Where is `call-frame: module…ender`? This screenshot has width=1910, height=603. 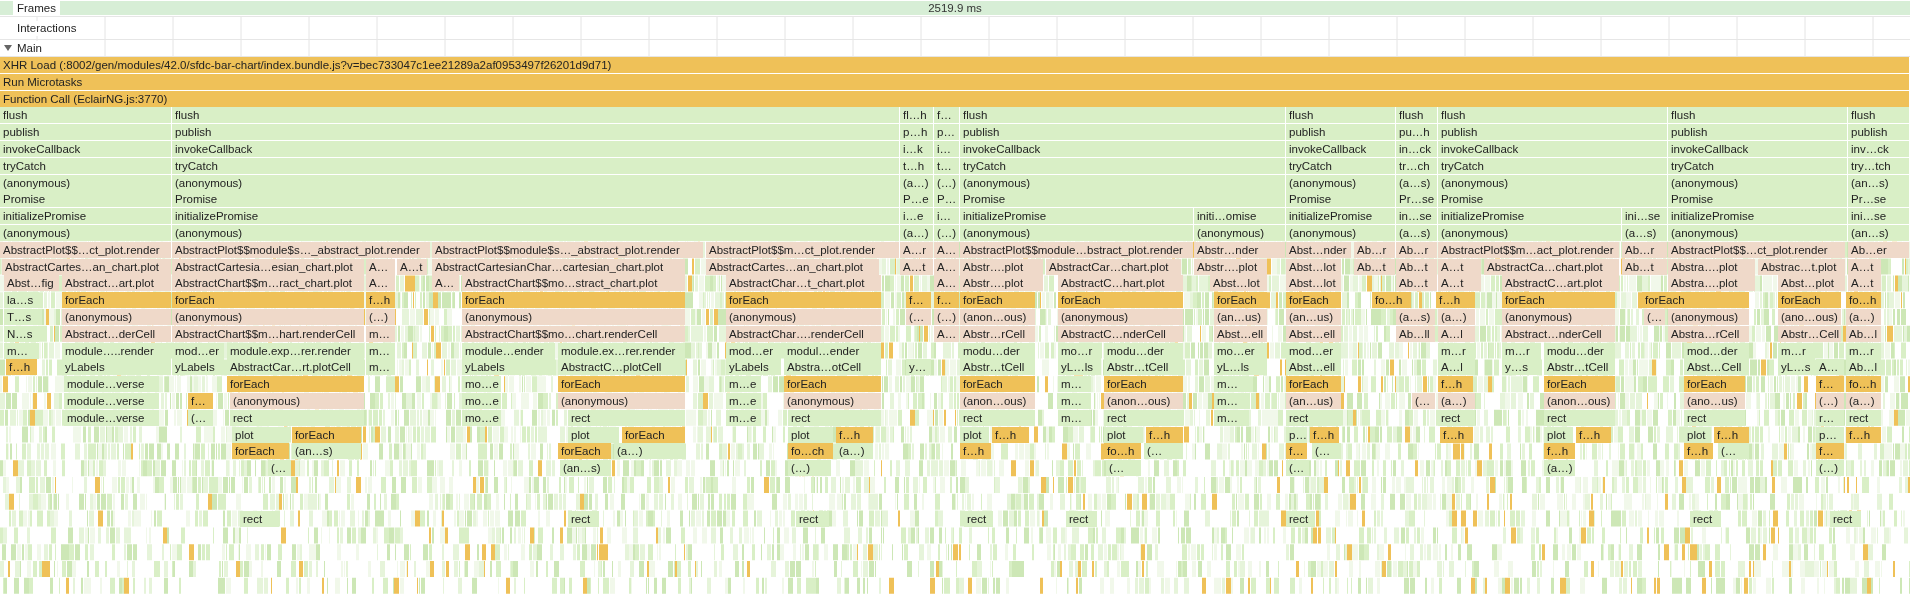 call-frame: module…ender is located at coordinates (508, 350).